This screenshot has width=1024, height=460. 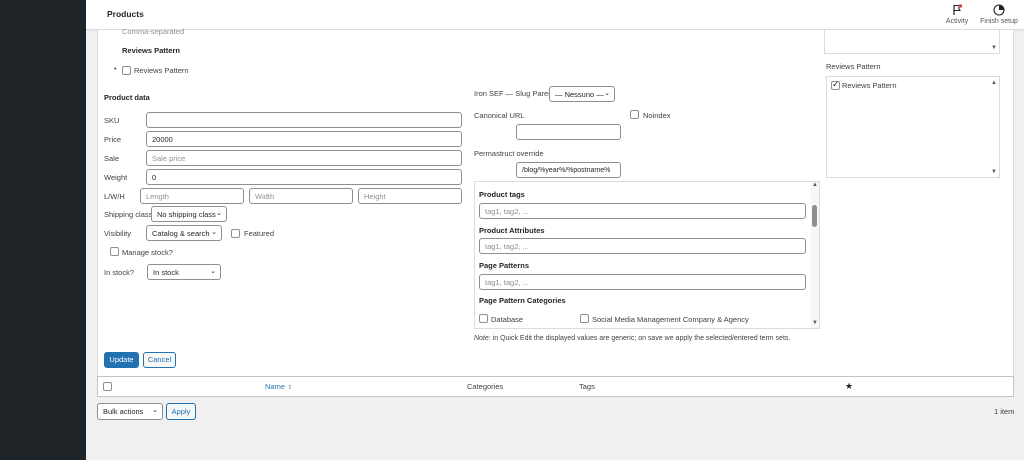 I want to click on page-pattern-categories-heading: Page Pattern Categories, so click(x=522, y=300).